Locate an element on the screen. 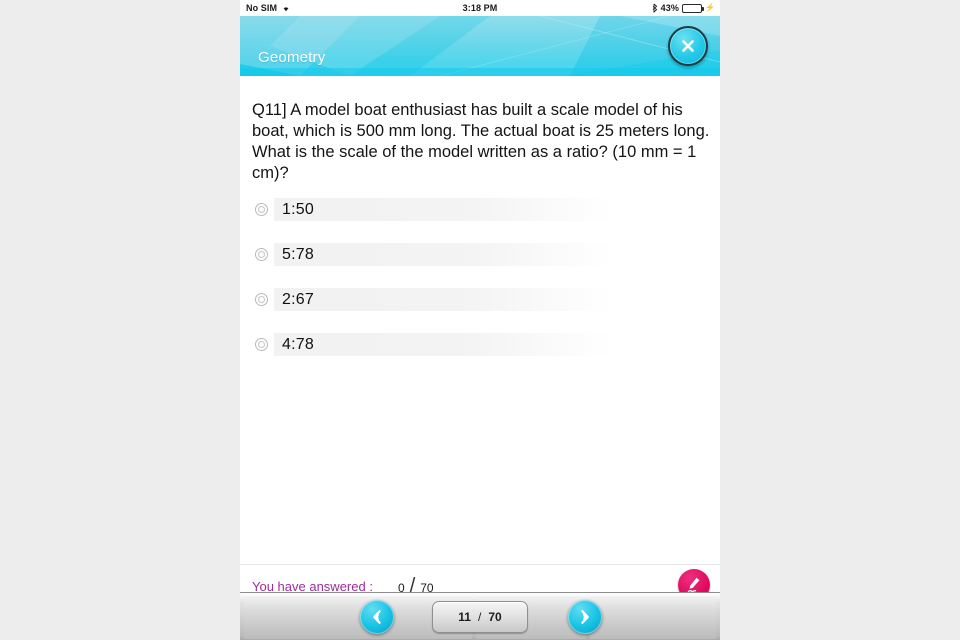 This screenshot has height=640, width=960. chevron-left-icon is located at coordinates (377, 617).